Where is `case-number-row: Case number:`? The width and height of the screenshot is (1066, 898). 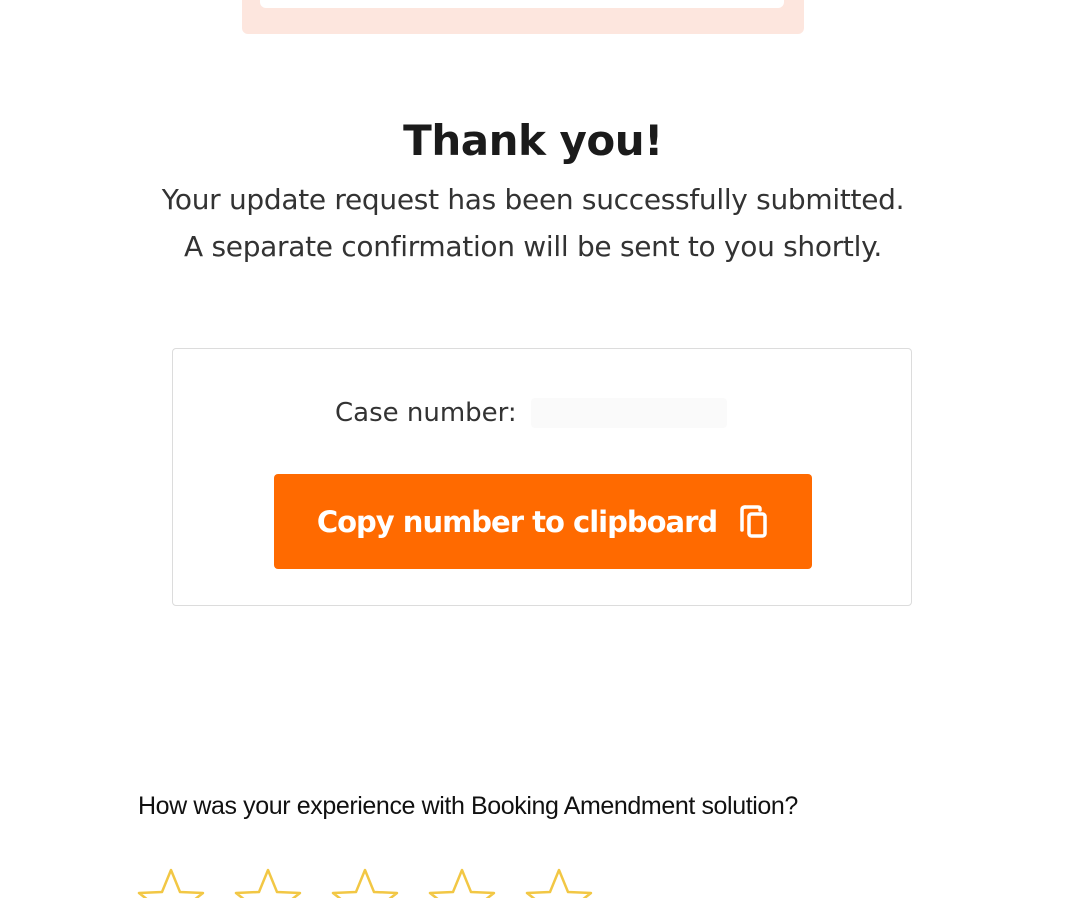
case-number-row: Case number: is located at coordinates (531, 413).